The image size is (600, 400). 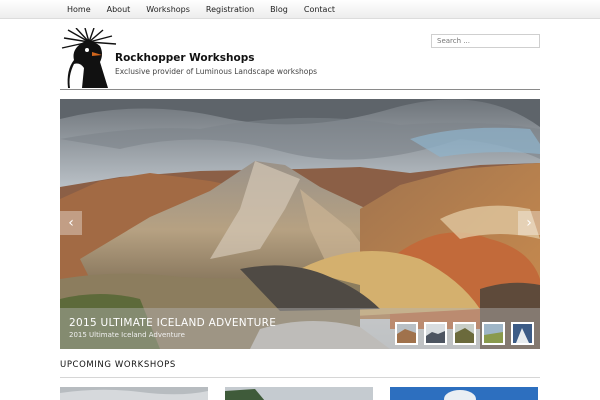 I want to click on slide-caption-title: 2015 ULTIMATE ICELAND ADVENTURE, so click(x=172, y=323).